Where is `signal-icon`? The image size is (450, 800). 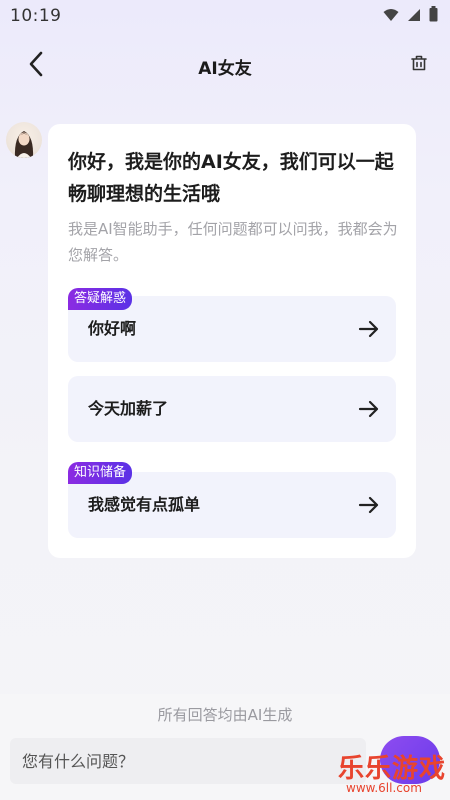 signal-icon is located at coordinates (414, 16).